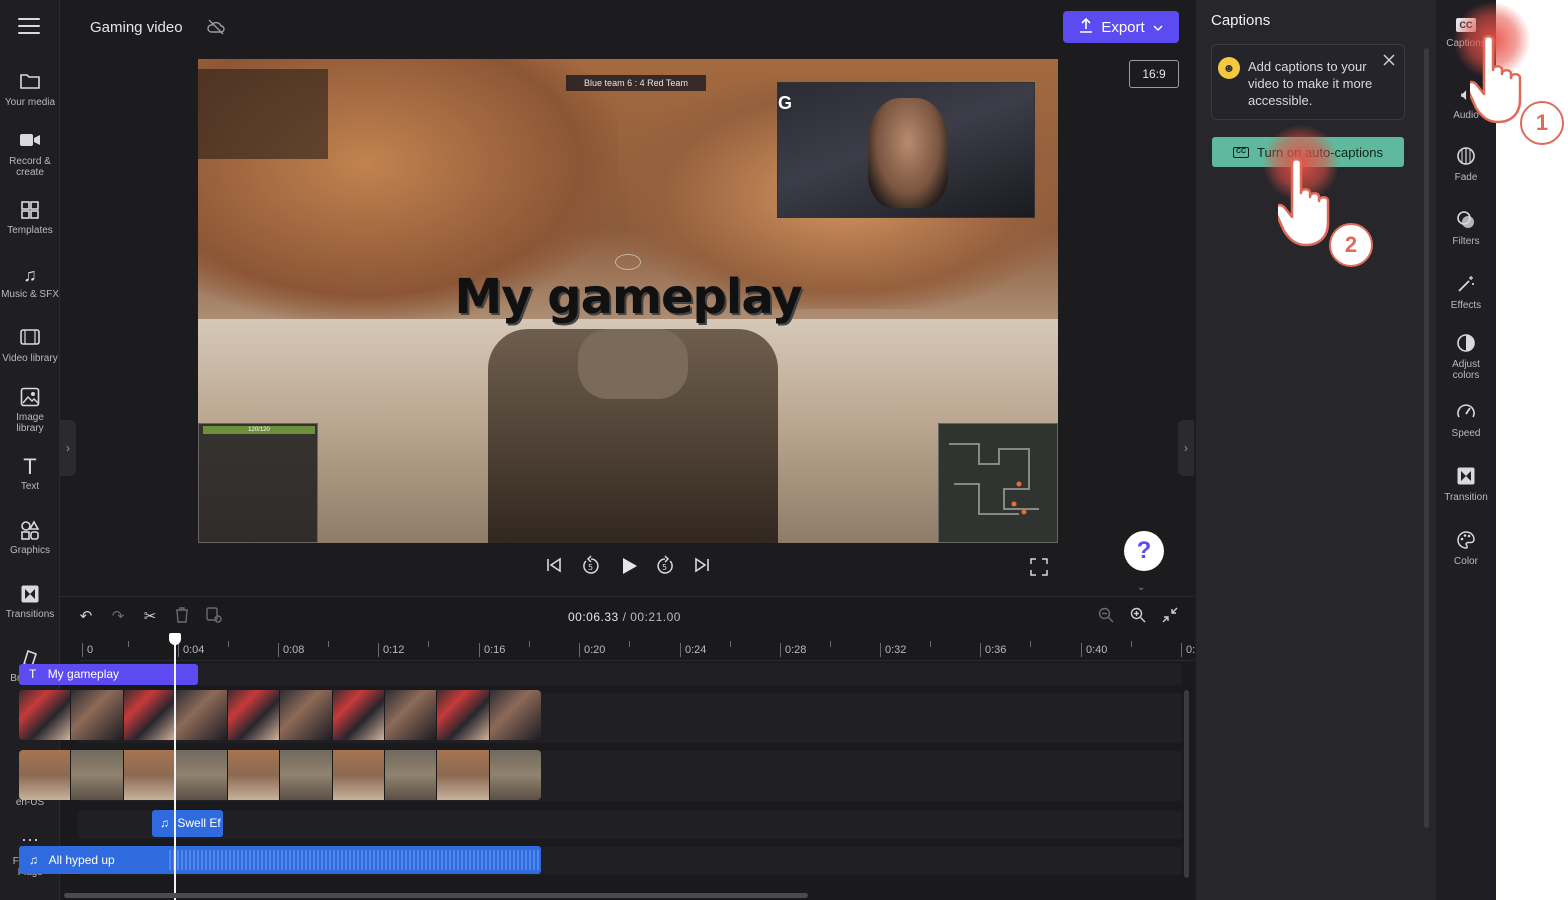 This screenshot has width=1568, height=900. Describe the element at coordinates (1426, 438) in the screenshot. I see `panel-scrollbar` at that location.